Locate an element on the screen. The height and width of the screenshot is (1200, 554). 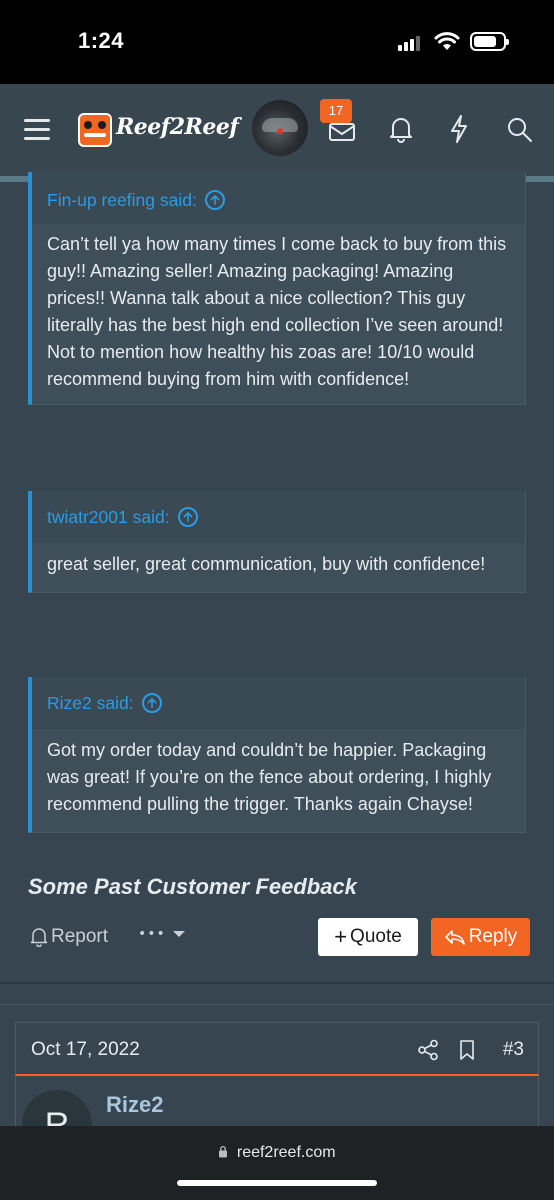
status-time: 1:24 is located at coordinates (101, 40).